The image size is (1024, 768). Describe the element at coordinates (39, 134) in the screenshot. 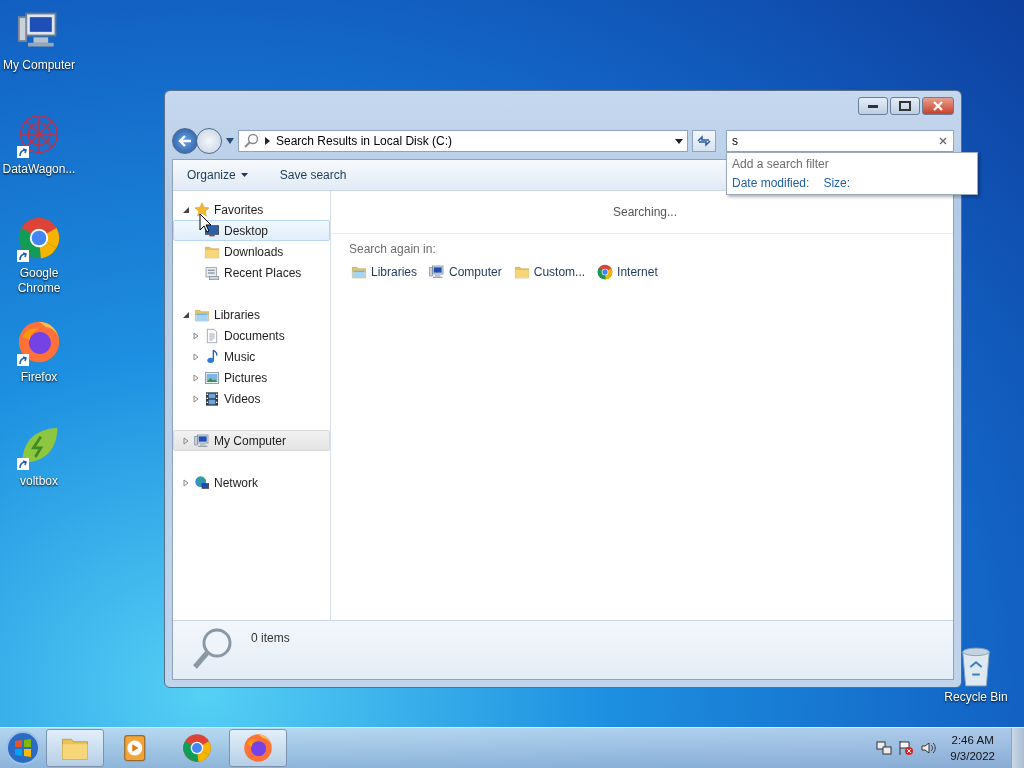

I see `web-pattern-icon` at that location.